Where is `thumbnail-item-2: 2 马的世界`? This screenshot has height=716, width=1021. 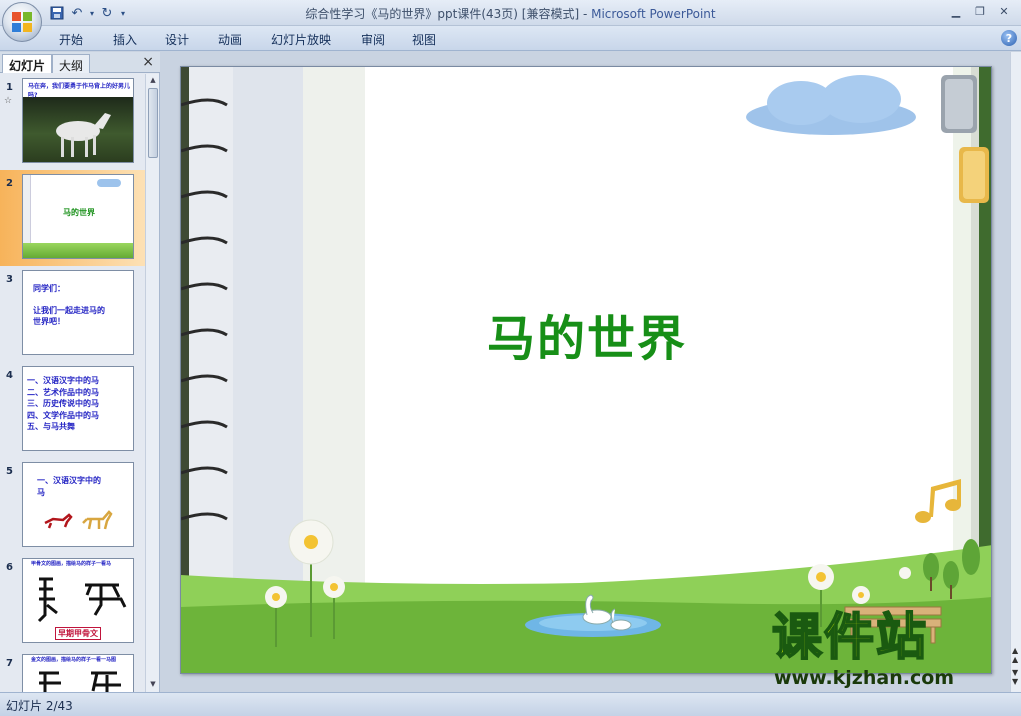
thumbnail-item-2: 2 马的世界 is located at coordinates (72, 218).